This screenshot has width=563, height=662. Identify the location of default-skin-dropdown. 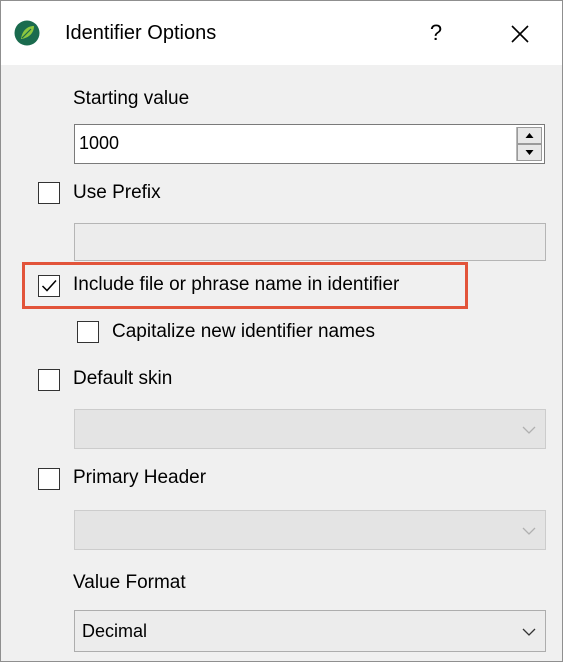
(310, 429).